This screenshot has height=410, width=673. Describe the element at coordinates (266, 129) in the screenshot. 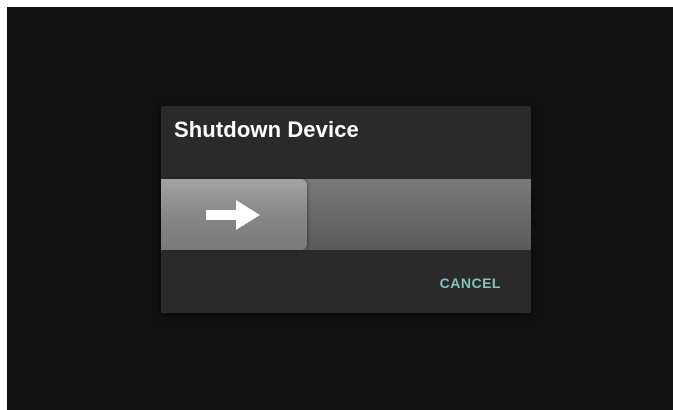

I see `dialog-title: Shutdown Device` at that location.